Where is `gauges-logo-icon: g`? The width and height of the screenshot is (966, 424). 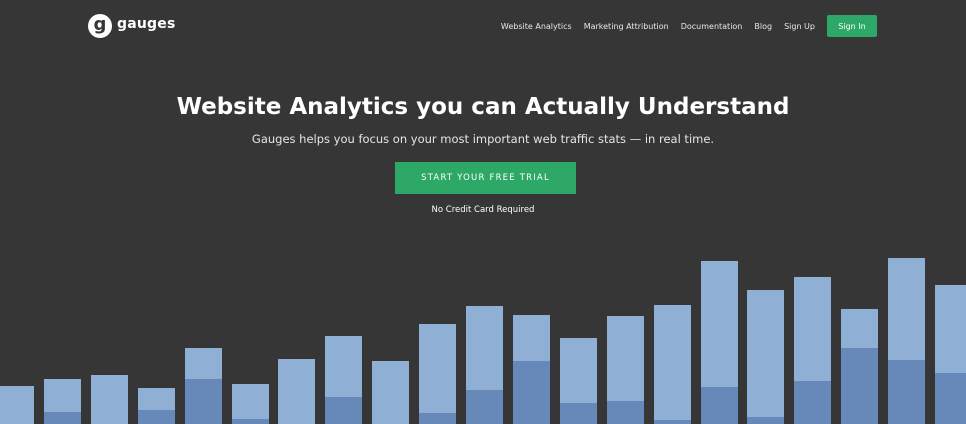
gauges-logo-icon: g is located at coordinates (100, 26).